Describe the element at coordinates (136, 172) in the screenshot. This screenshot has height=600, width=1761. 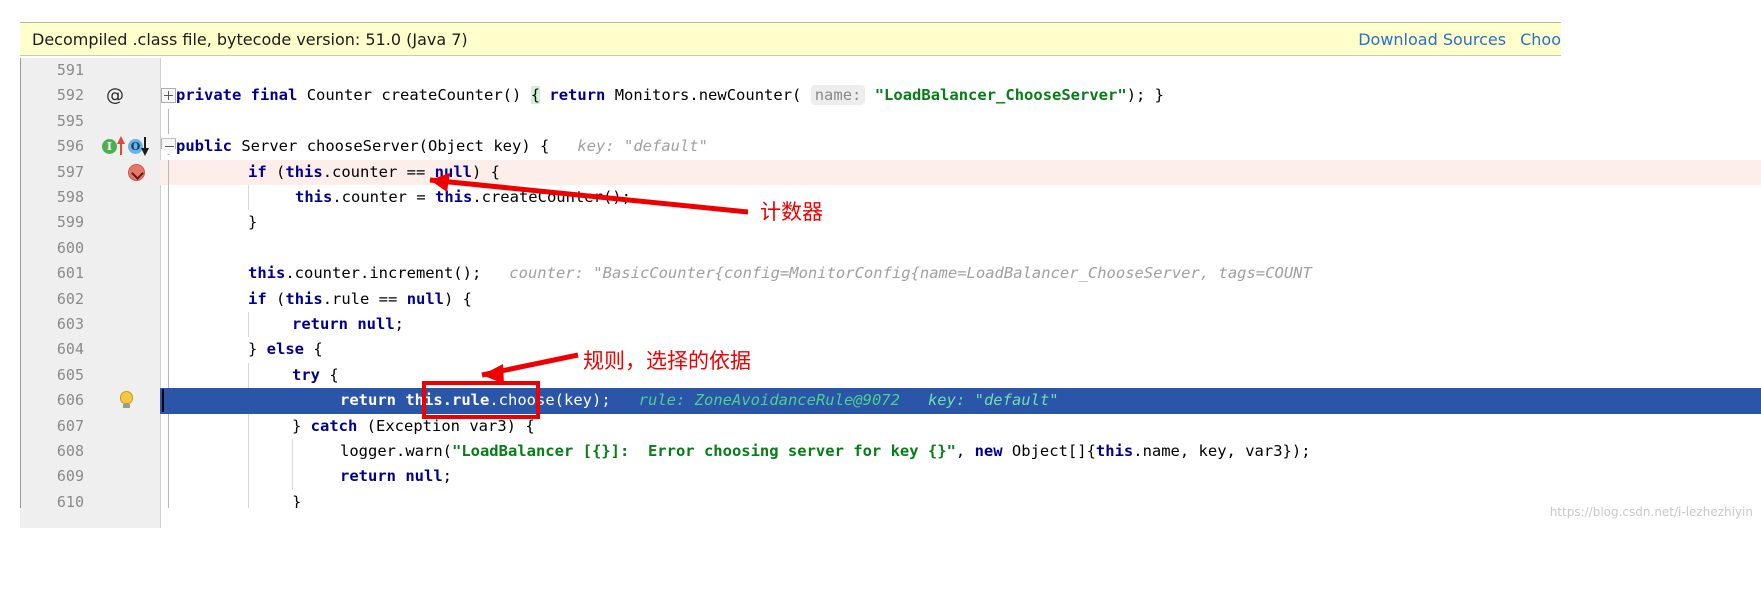
I see `breakpoint-disabled-icon` at that location.